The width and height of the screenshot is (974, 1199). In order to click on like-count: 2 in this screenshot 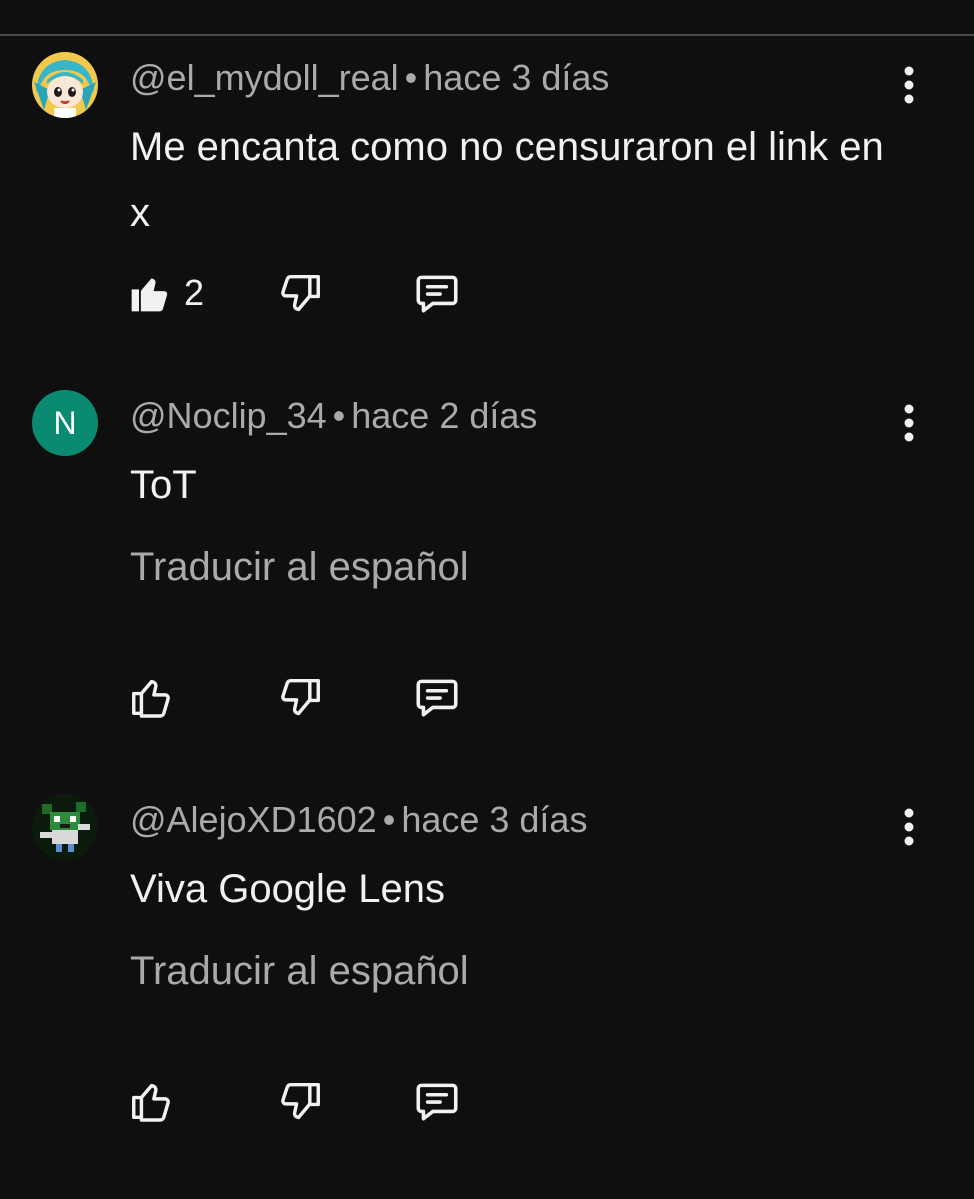, I will do `click(194, 292)`.